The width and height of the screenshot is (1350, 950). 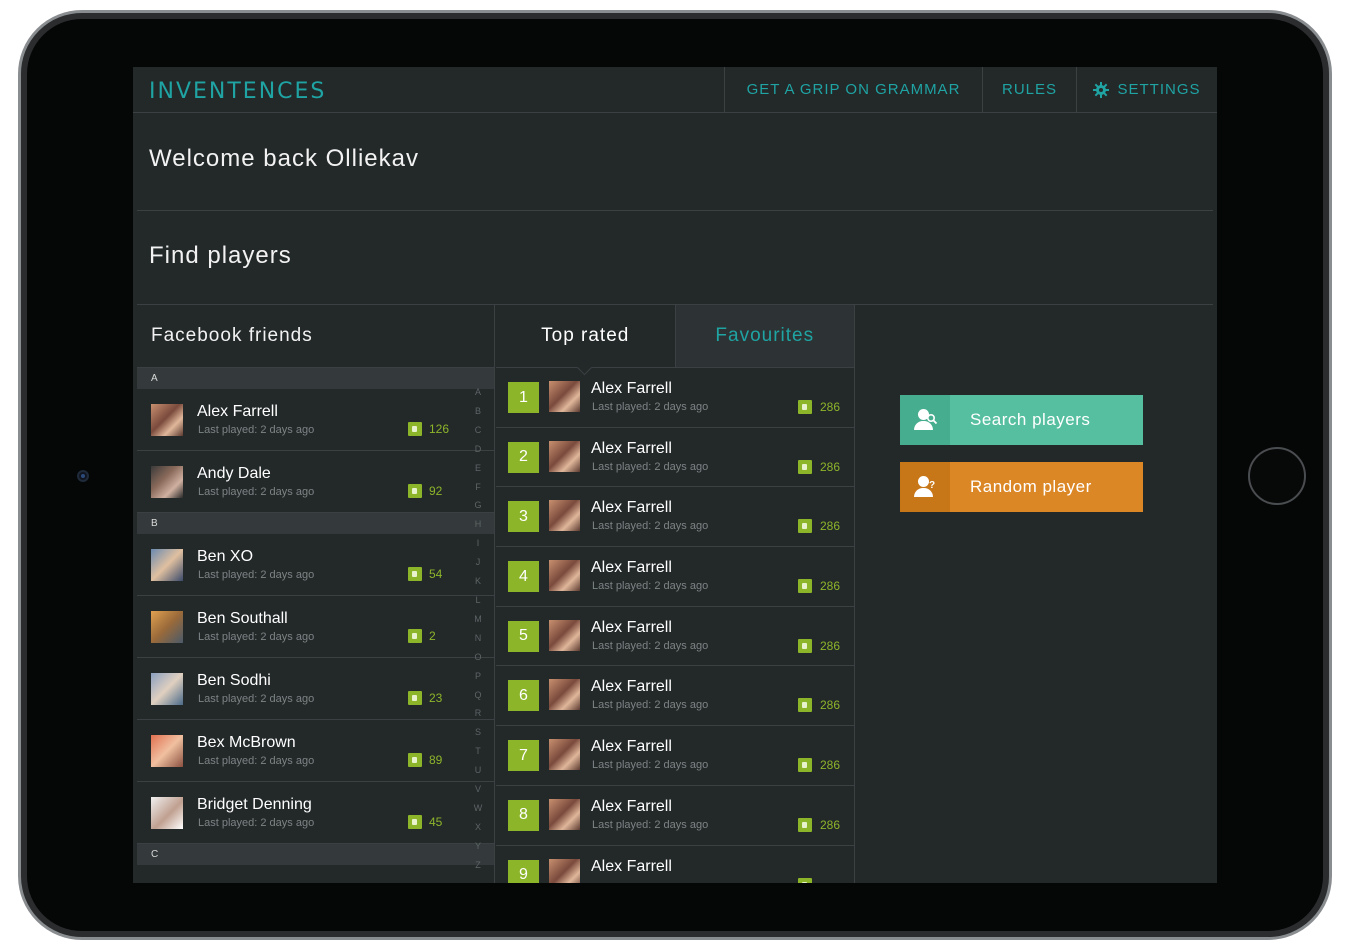 I want to click on friend-row: Ben Southall Last played: 2 days ago 2, so click(x=315, y=627).